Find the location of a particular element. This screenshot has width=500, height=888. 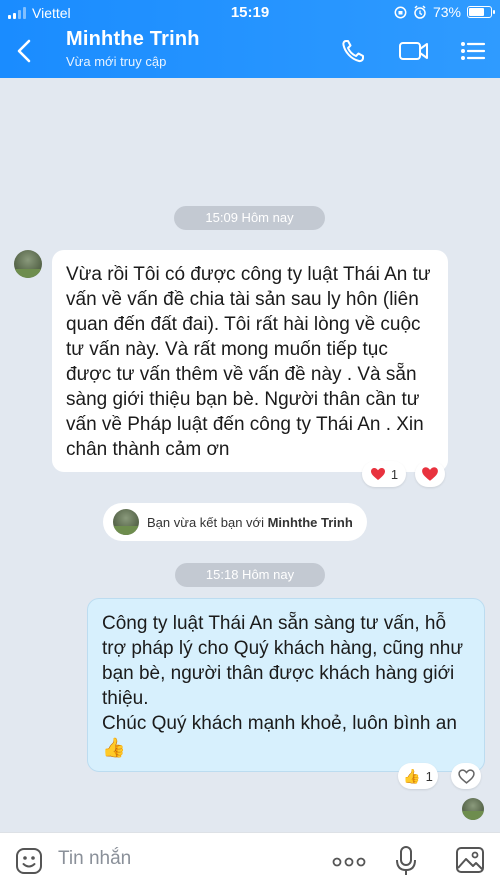

notice-name: Minhthe Trinh is located at coordinates (310, 522).